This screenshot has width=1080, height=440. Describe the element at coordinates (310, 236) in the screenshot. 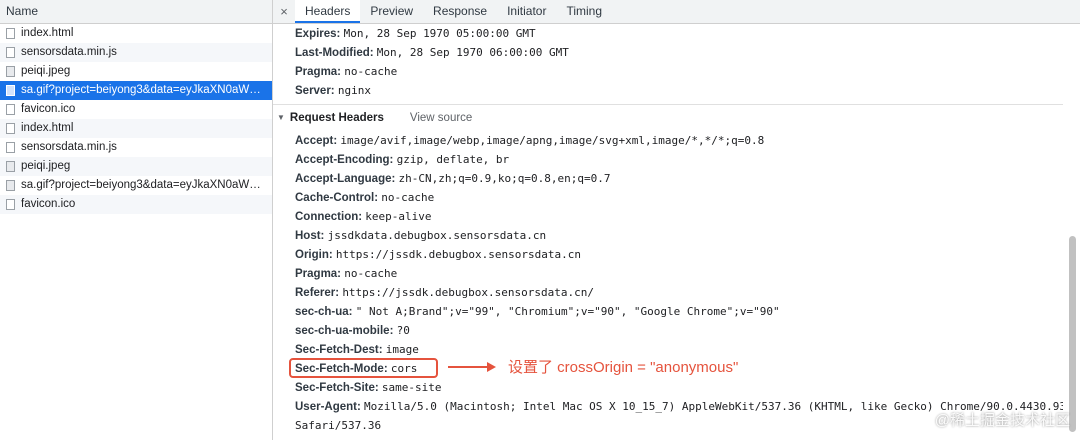

I see `header-key: Host:` at that location.